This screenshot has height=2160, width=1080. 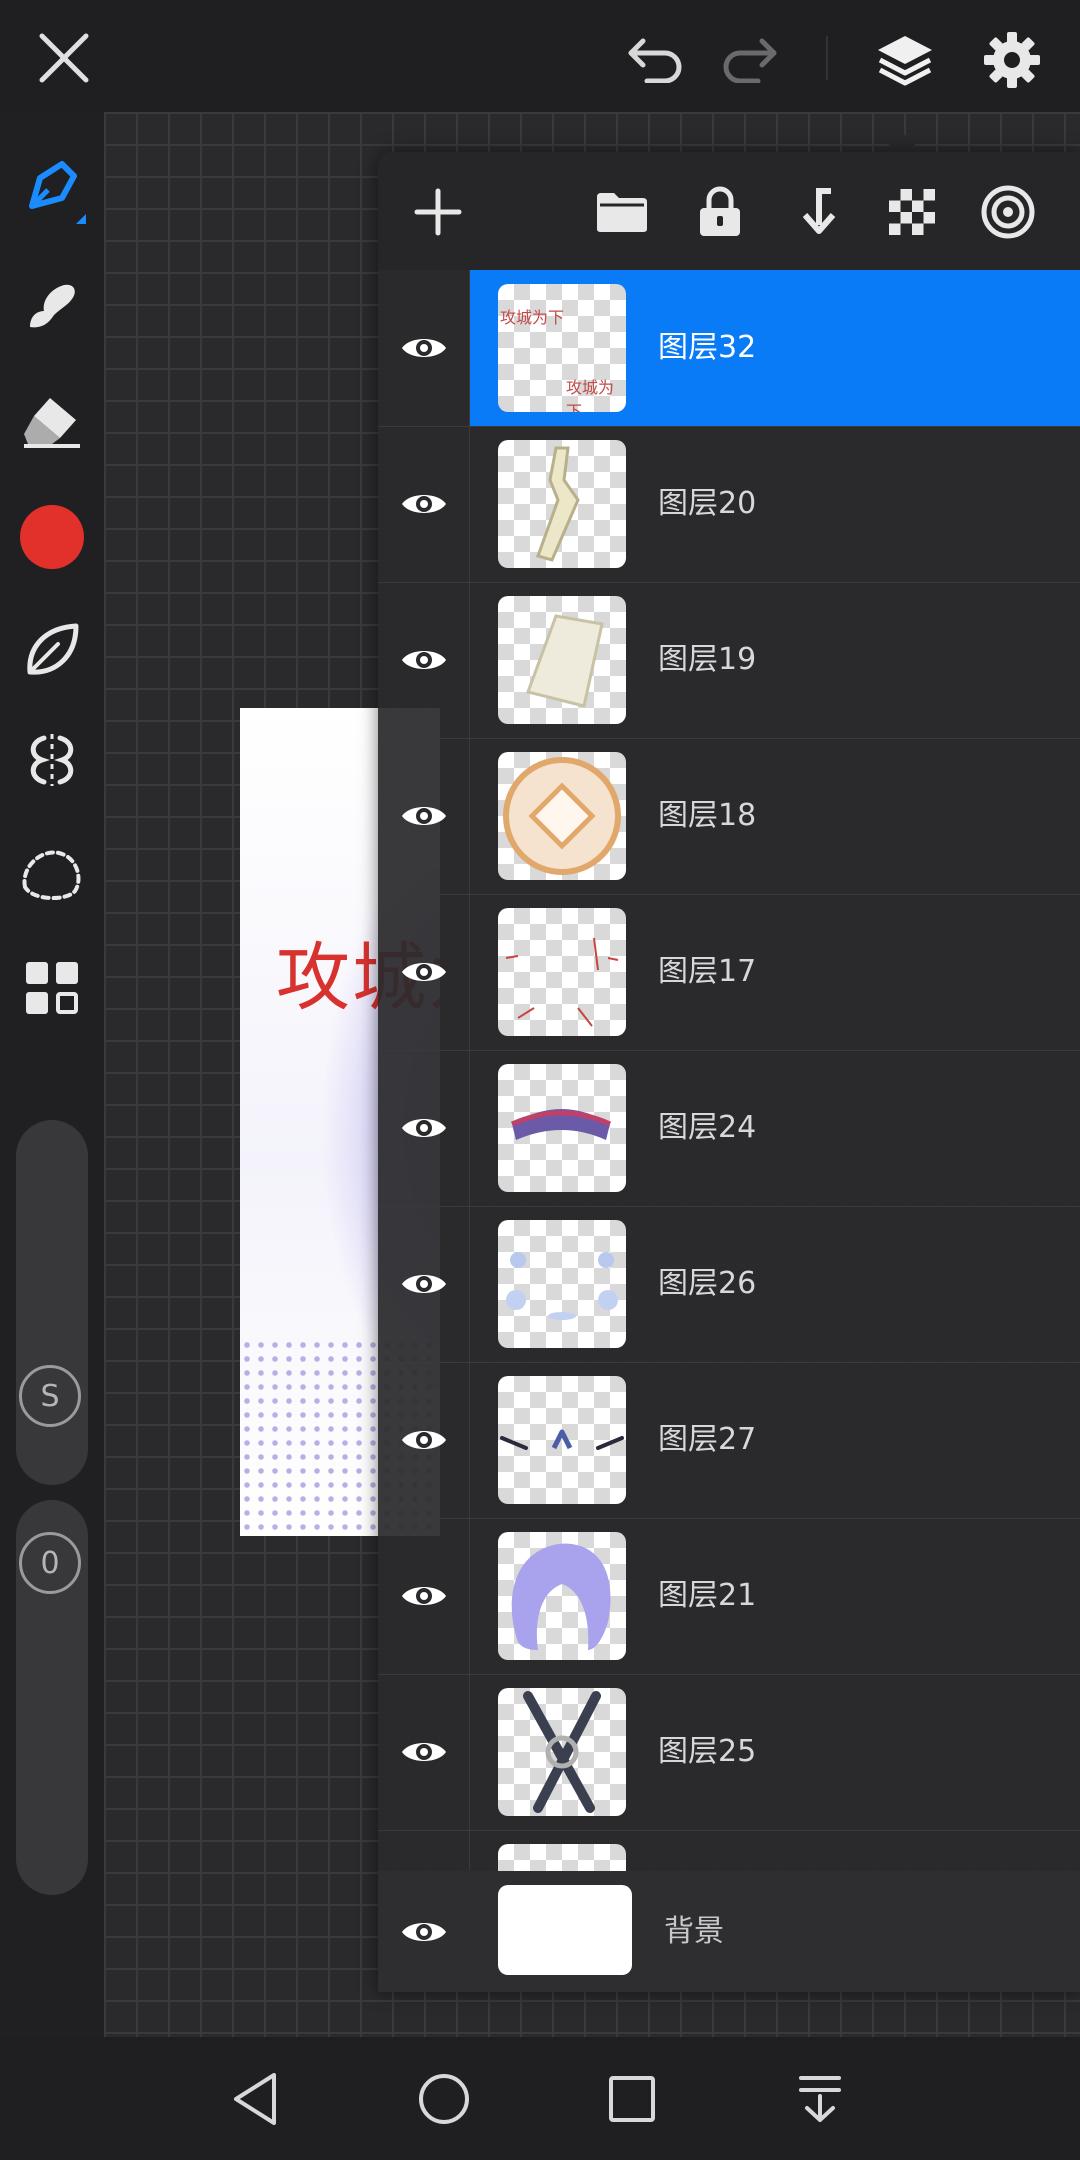 I want to click on add-layer-icon, so click(x=438, y=212).